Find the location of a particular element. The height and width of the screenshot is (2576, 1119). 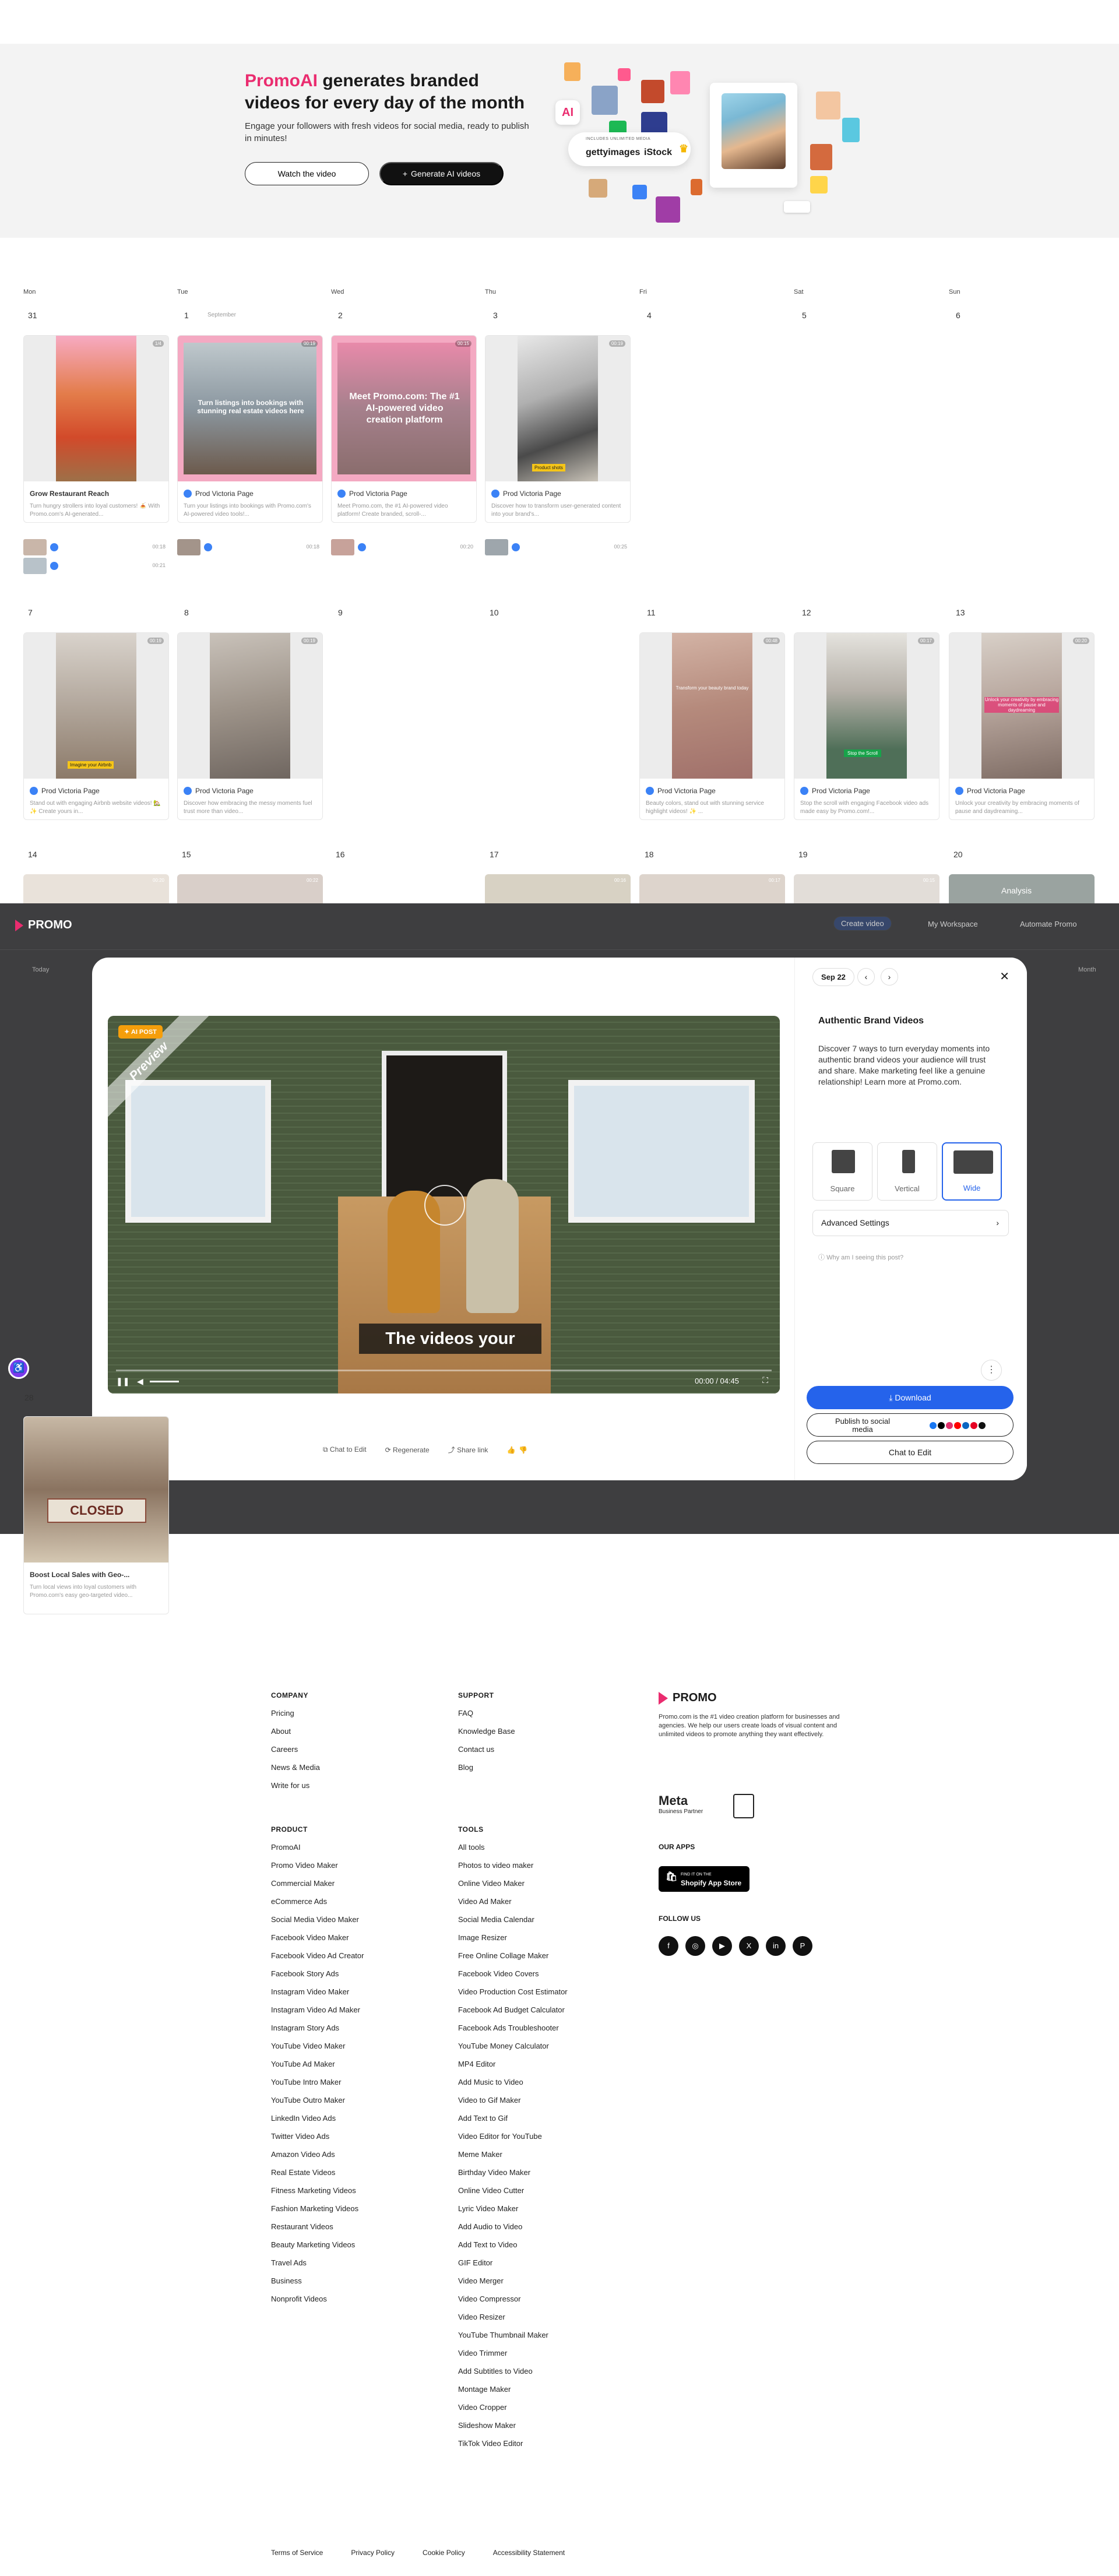

thumbs-up-icon: 👍 is located at coordinates (510, 1450).